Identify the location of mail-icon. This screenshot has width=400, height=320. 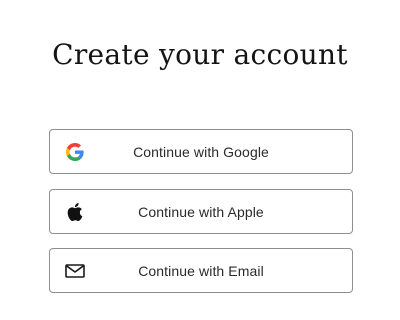
(75, 271).